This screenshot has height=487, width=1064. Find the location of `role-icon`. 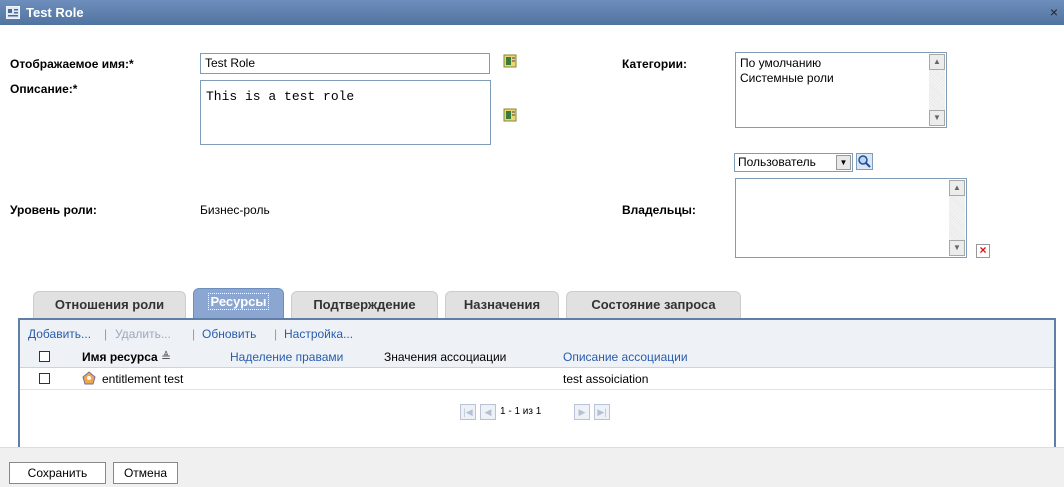

role-icon is located at coordinates (13, 13).